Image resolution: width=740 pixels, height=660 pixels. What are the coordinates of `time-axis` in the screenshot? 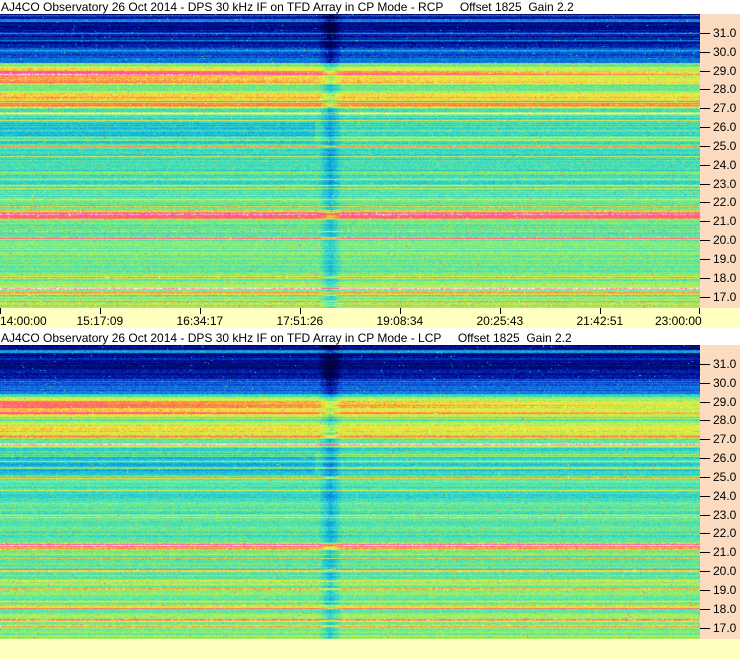 It's located at (370, 649).